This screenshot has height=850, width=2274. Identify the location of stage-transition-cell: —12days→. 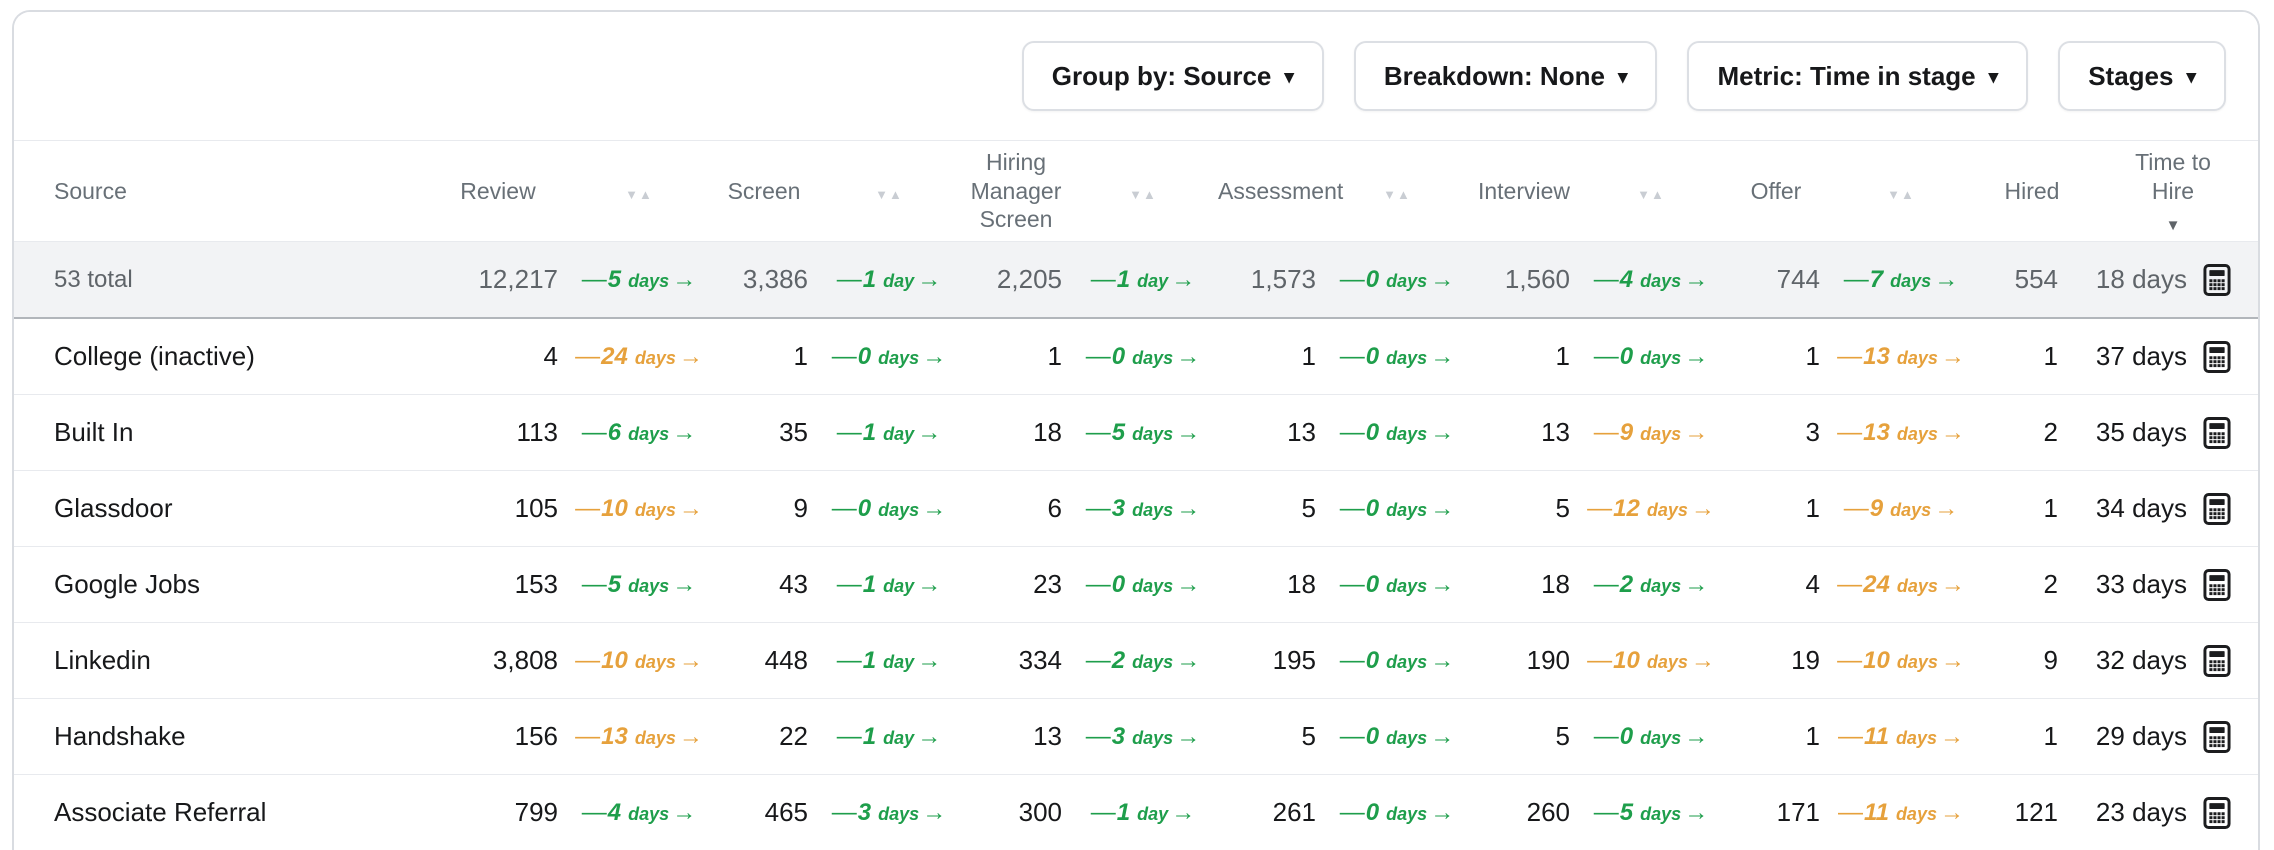
(1651, 509).